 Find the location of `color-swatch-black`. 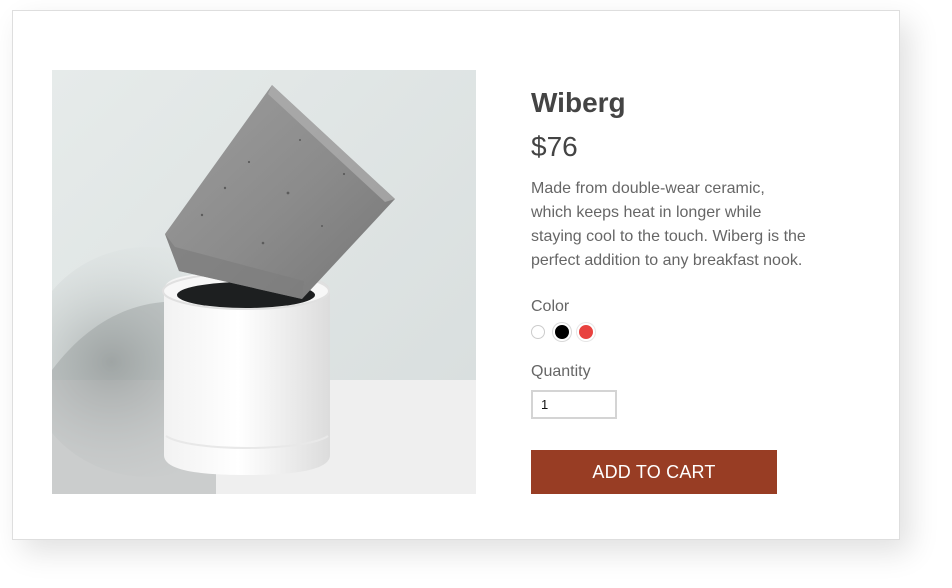

color-swatch-black is located at coordinates (562, 332).